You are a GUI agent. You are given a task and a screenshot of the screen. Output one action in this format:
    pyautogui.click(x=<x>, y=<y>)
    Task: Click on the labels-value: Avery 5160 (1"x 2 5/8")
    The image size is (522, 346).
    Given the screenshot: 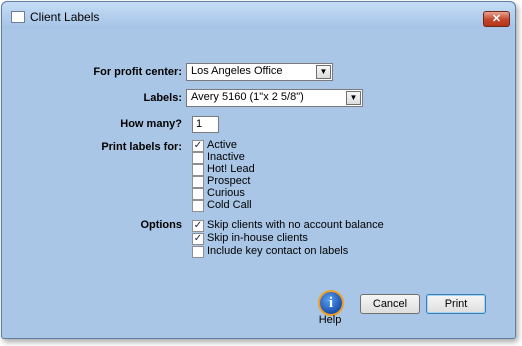 What is the action you would take?
    pyautogui.click(x=247, y=97)
    